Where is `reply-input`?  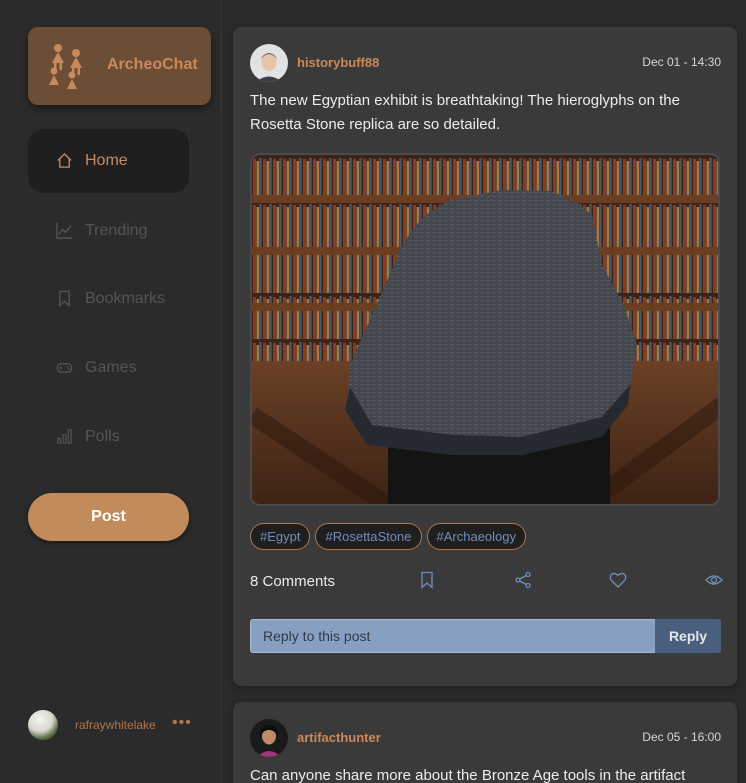 reply-input is located at coordinates (453, 636).